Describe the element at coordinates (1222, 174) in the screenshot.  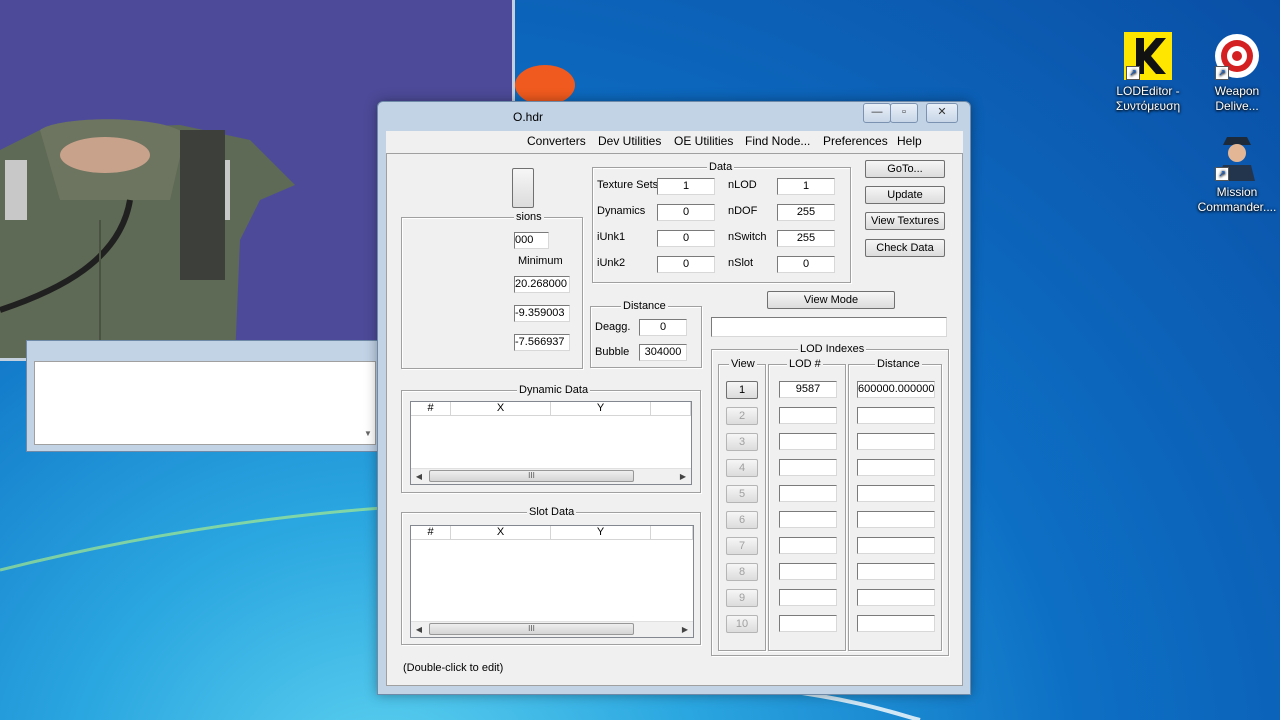
I see `shortcut-arrow-icon: ↗` at that location.